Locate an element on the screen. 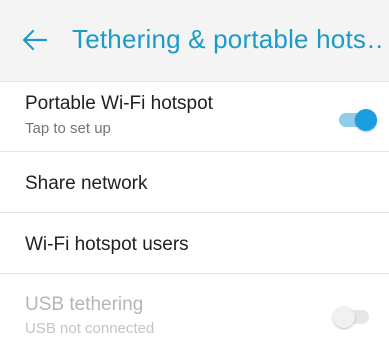 The width and height of the screenshot is (389, 344). arrow-back-icon is located at coordinates (35, 40).